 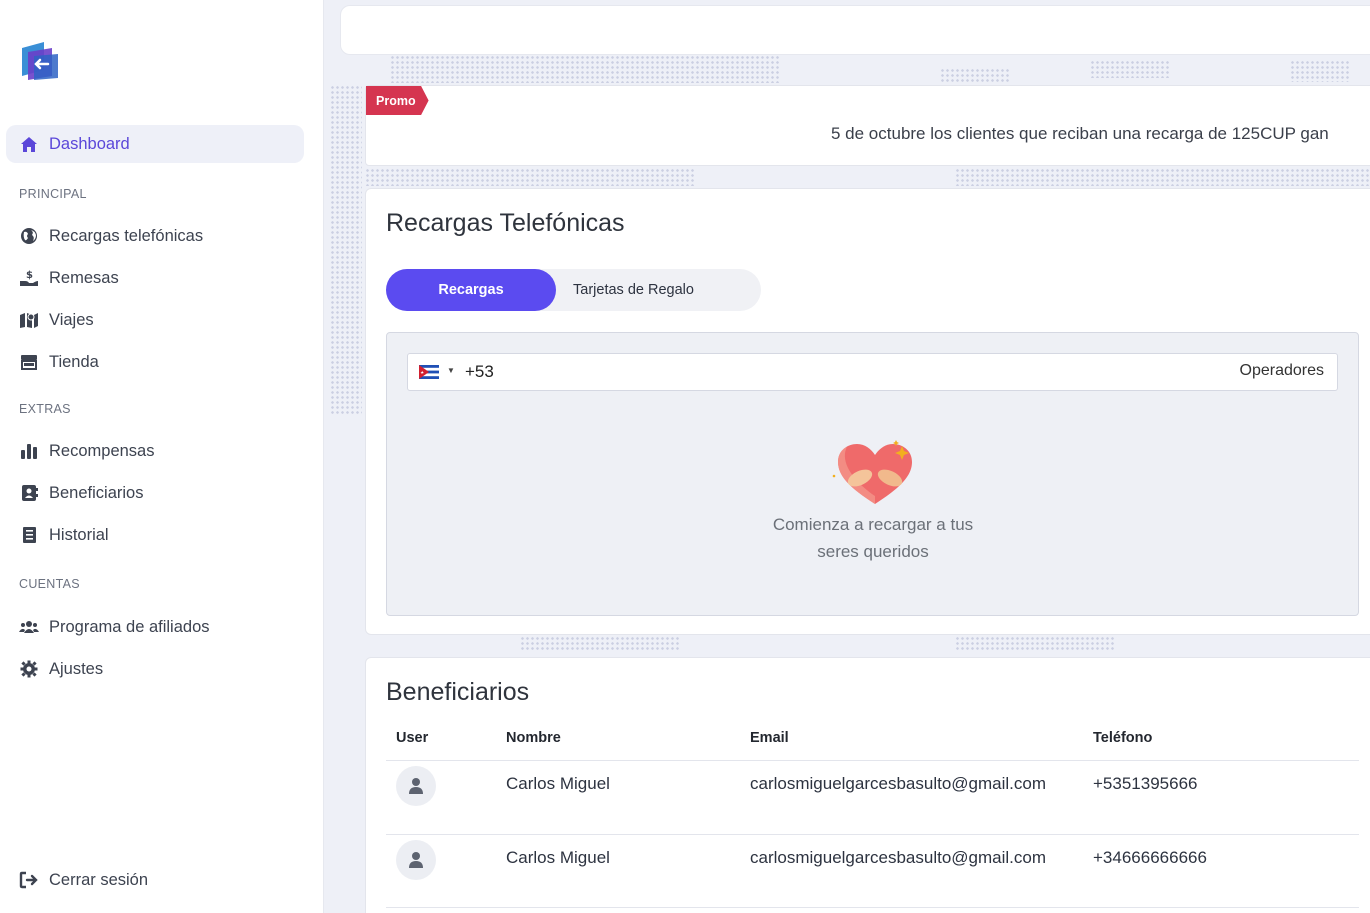 What do you see at coordinates (29, 880) in the screenshot?
I see `logout-icon` at bounding box center [29, 880].